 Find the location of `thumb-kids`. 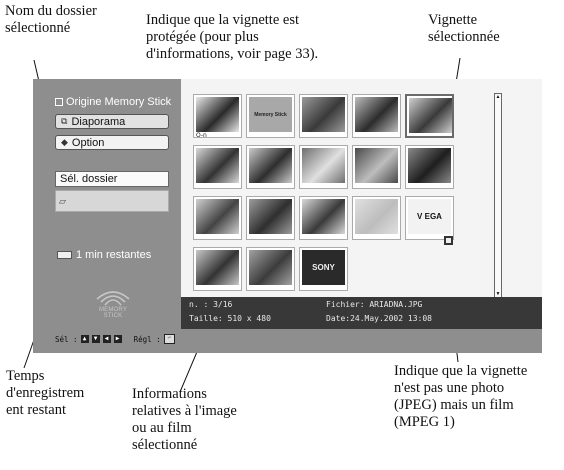

thumb-kids is located at coordinates (217, 218).